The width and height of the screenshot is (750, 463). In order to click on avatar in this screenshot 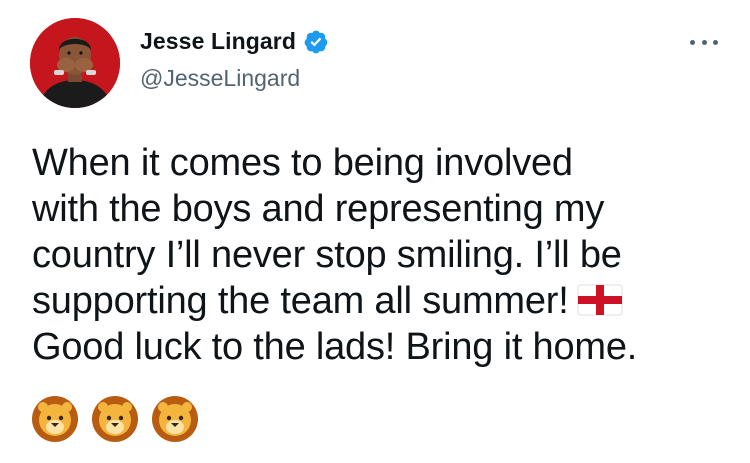, I will do `click(75, 63)`.